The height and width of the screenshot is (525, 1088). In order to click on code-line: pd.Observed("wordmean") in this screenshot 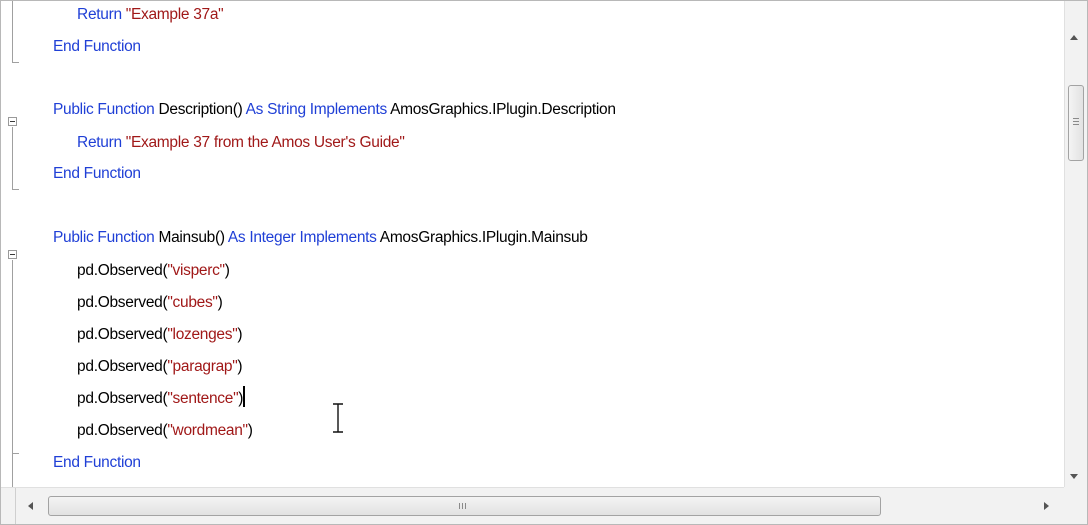, I will do `click(153, 431)`.